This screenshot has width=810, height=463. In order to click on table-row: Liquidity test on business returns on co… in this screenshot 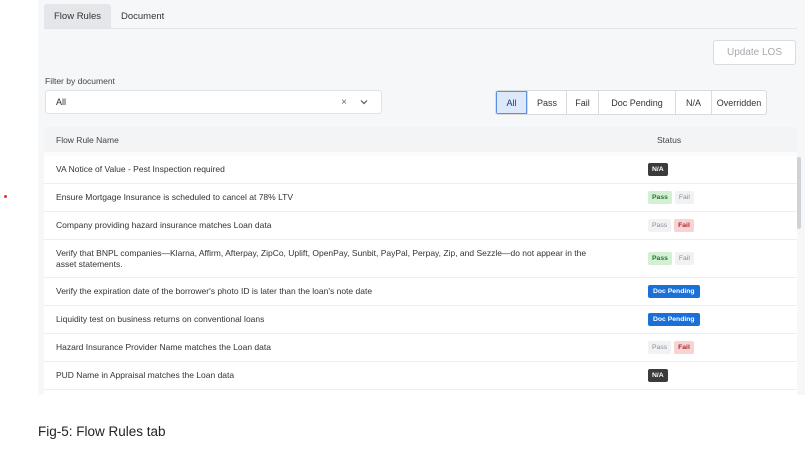, I will do `click(420, 320)`.